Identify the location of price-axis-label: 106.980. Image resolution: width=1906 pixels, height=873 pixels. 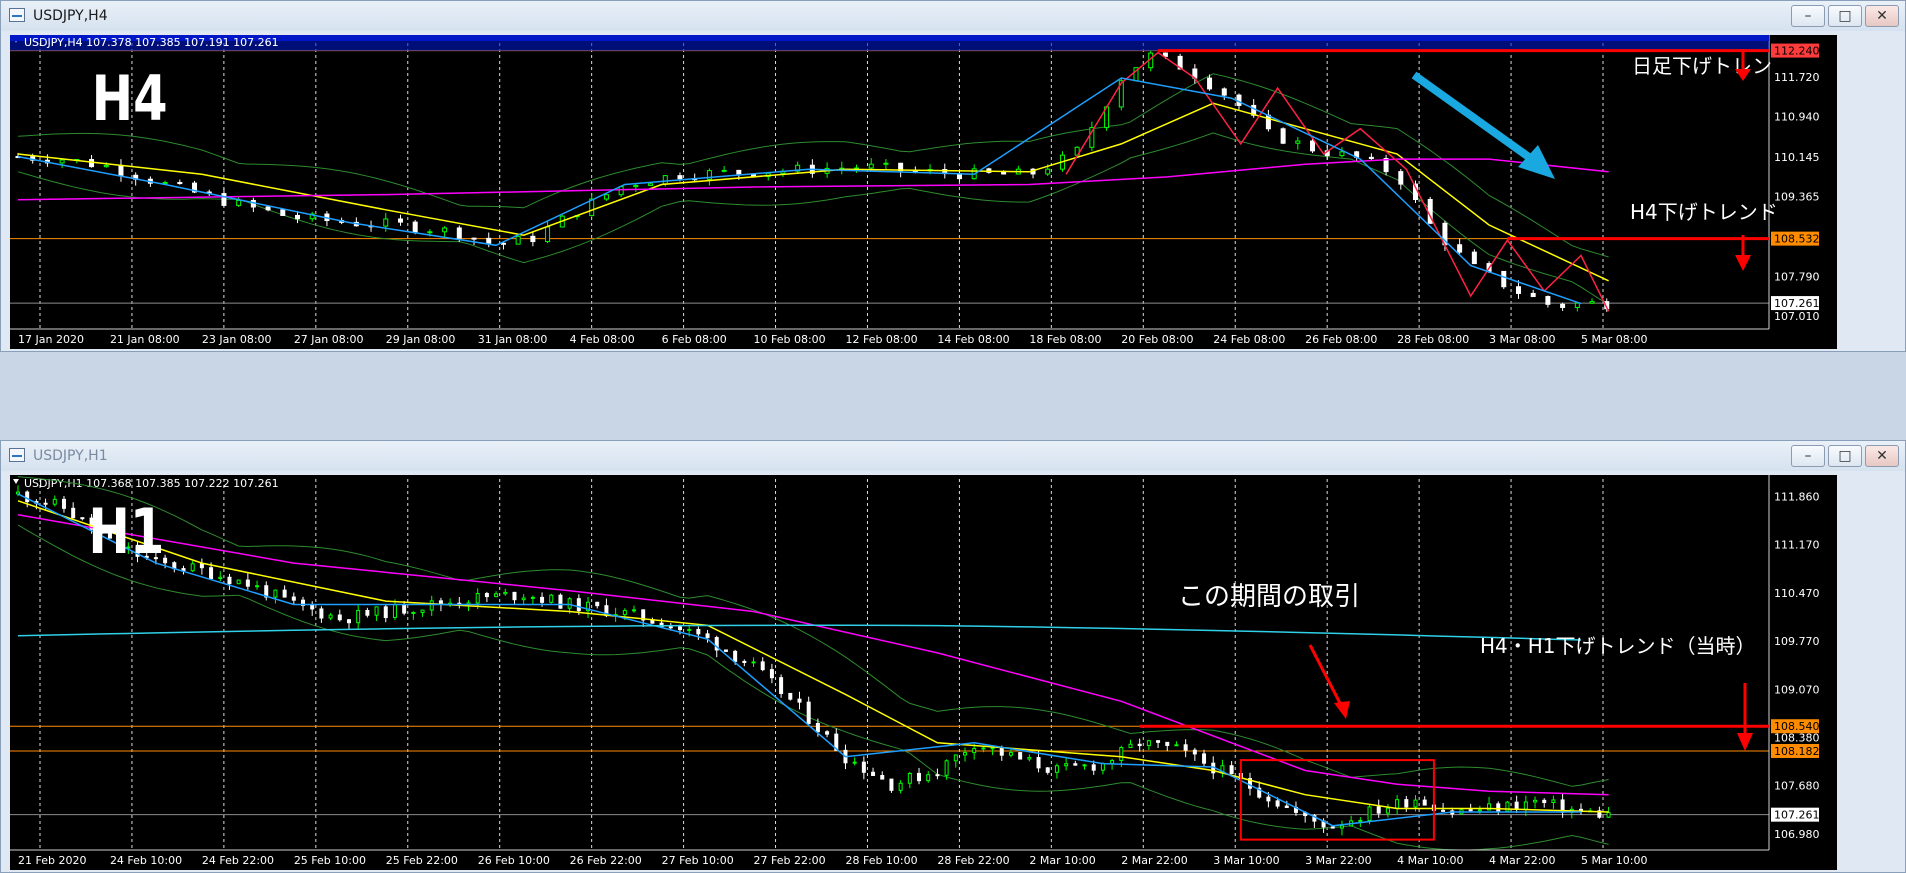
(1797, 834).